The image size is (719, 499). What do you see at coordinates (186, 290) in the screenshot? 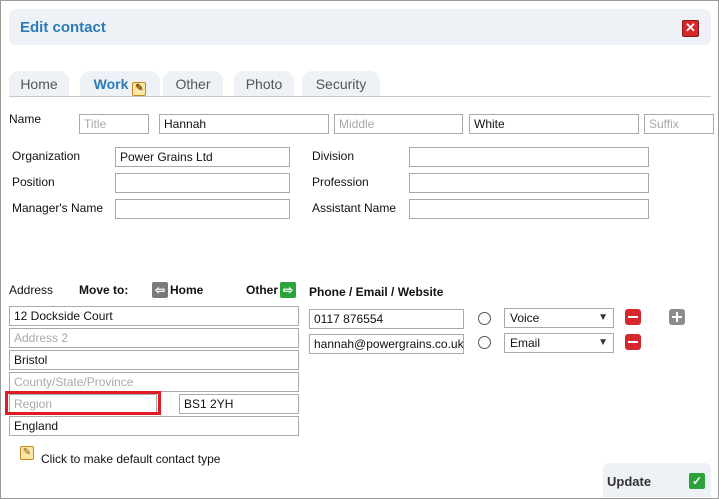
I see `move-to-home-link: Home` at bounding box center [186, 290].